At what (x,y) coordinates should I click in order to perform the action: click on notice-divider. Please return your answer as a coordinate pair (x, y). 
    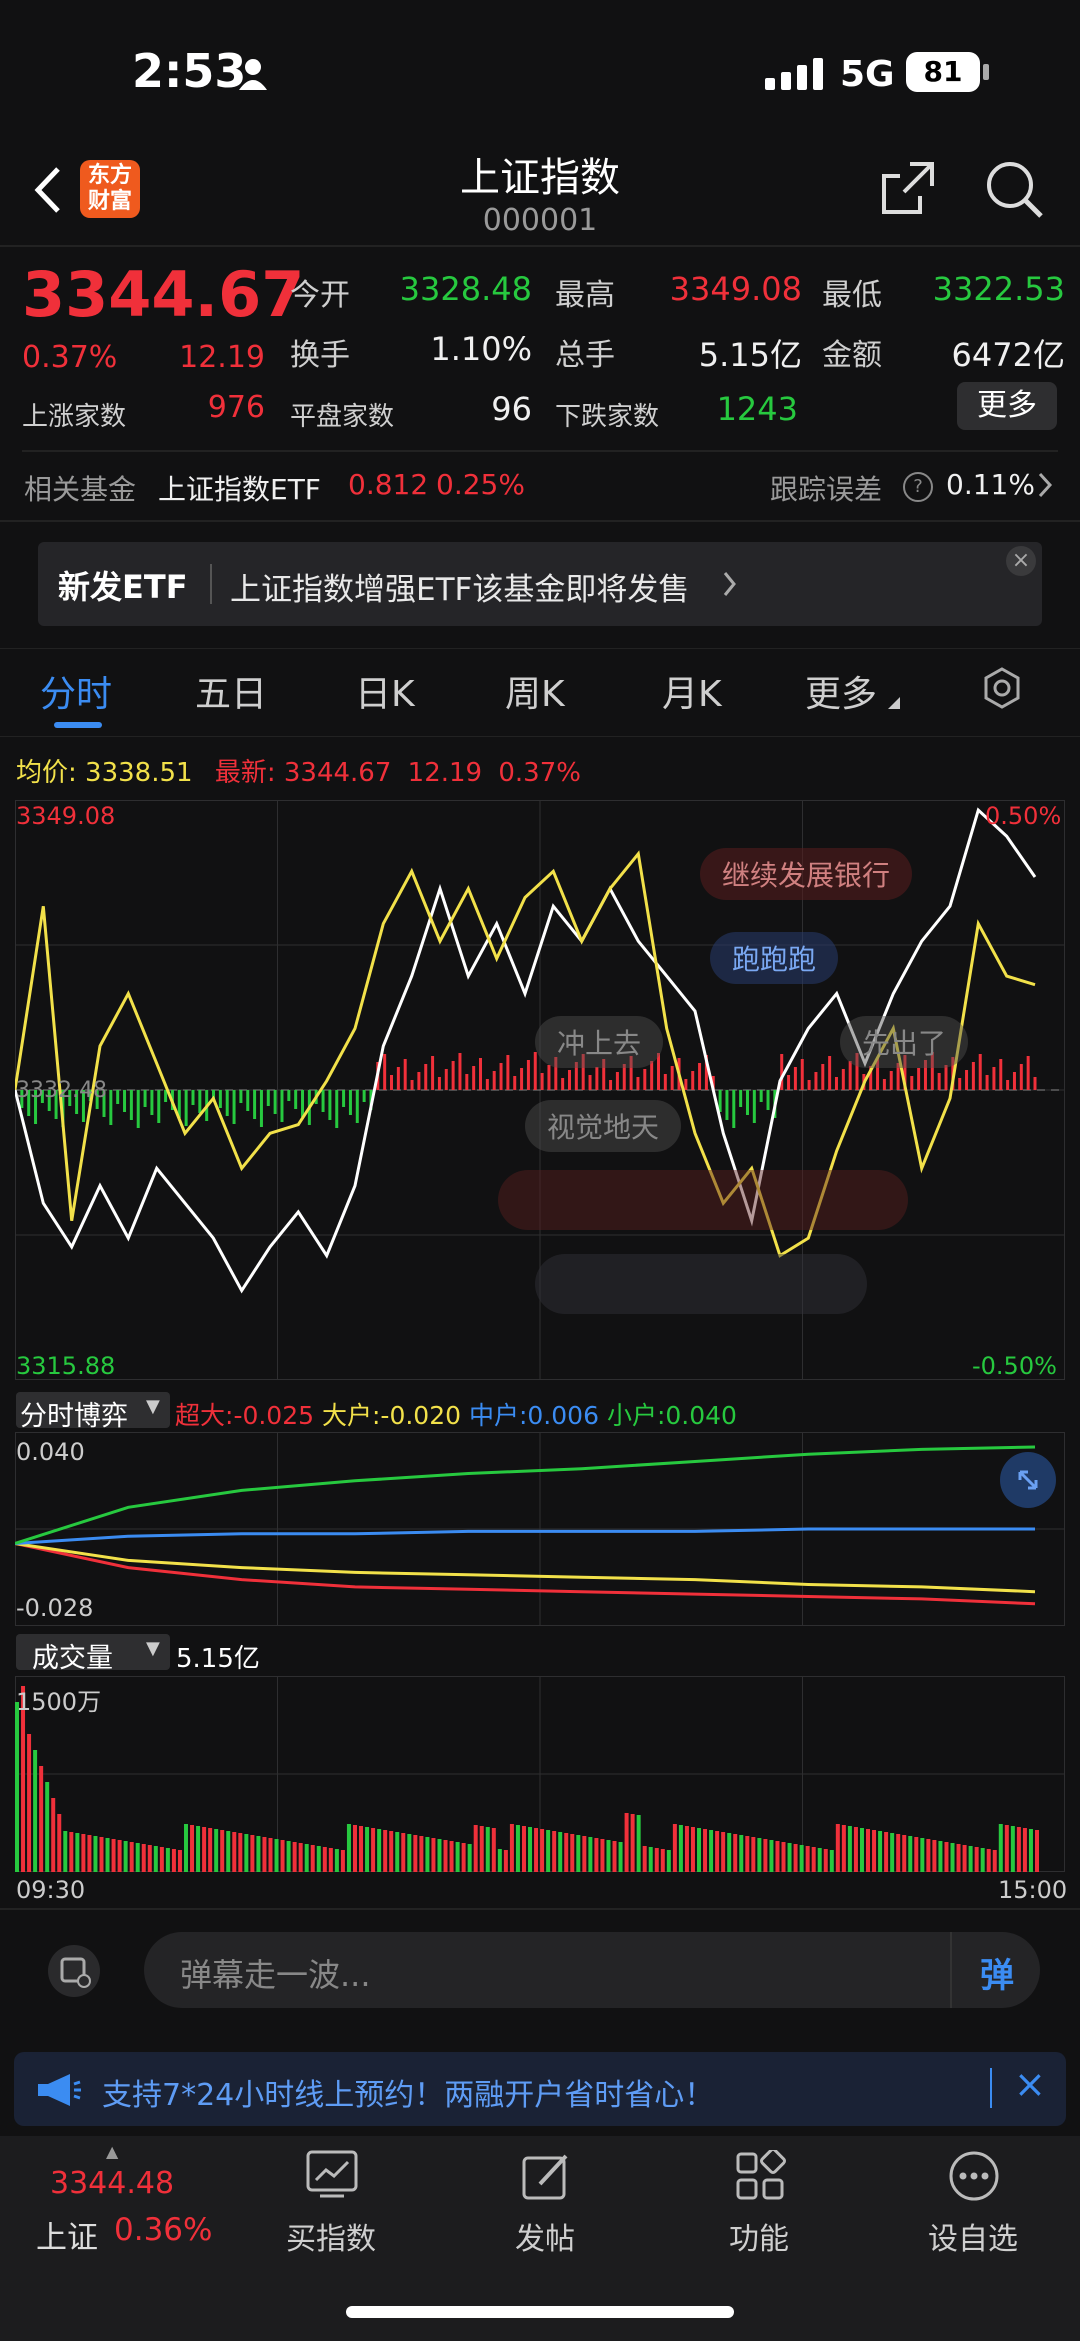
    Looking at the image, I should click on (991, 2088).